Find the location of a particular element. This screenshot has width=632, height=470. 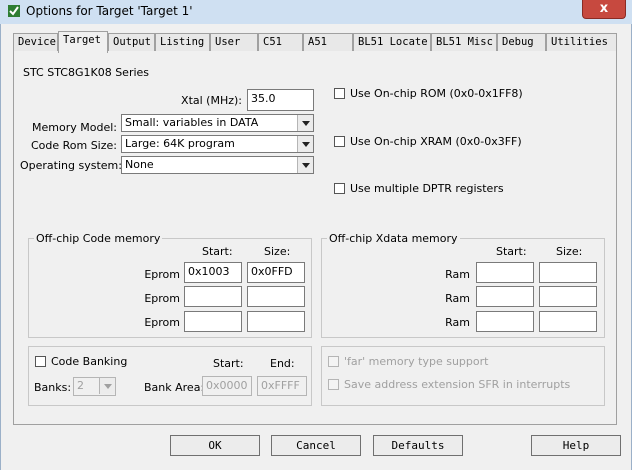

code-eprom-start-1: 0x1003 is located at coordinates (213, 272).